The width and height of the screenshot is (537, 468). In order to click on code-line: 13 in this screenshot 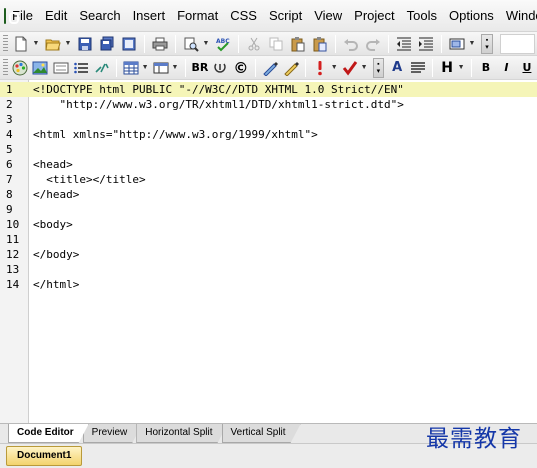, I will do `click(268, 269)`.